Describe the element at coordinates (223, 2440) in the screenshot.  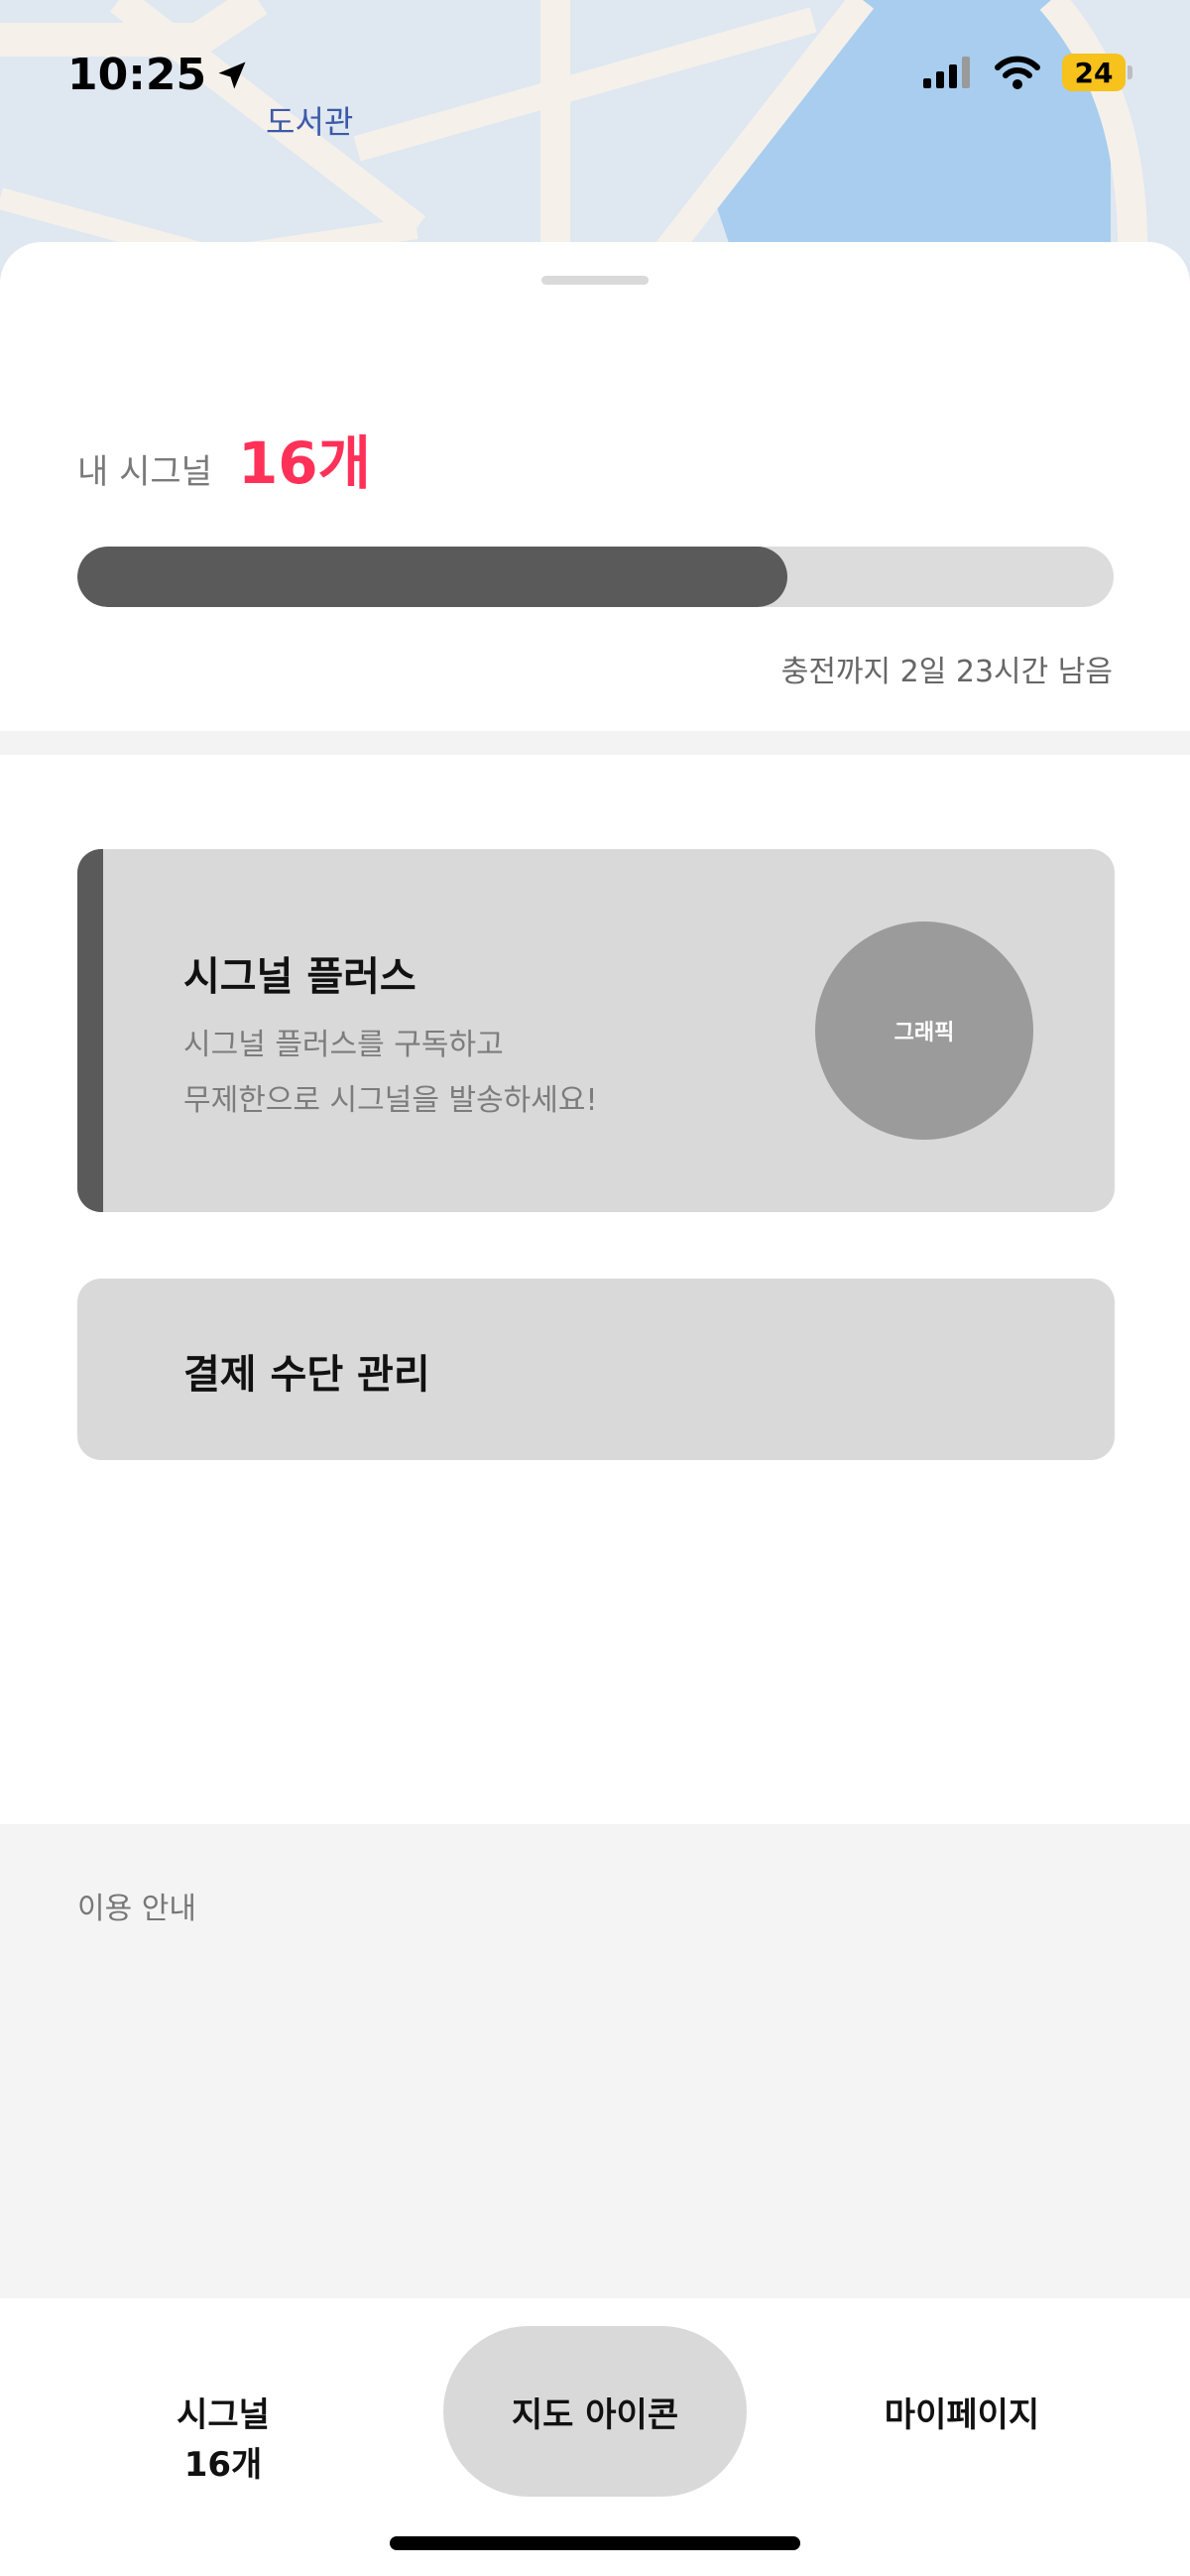
I see `tab-signal: 시그널 16개` at that location.